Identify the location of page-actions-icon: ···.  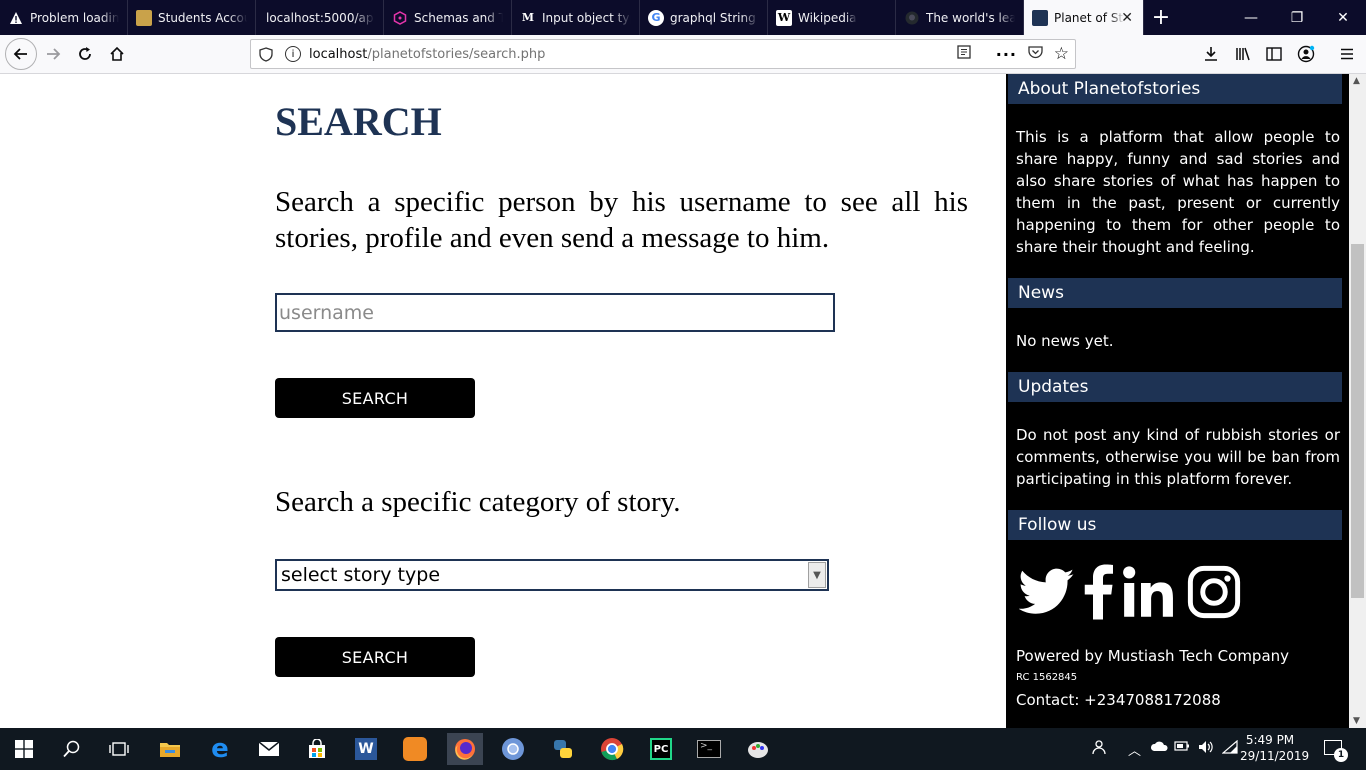
(1006, 54).